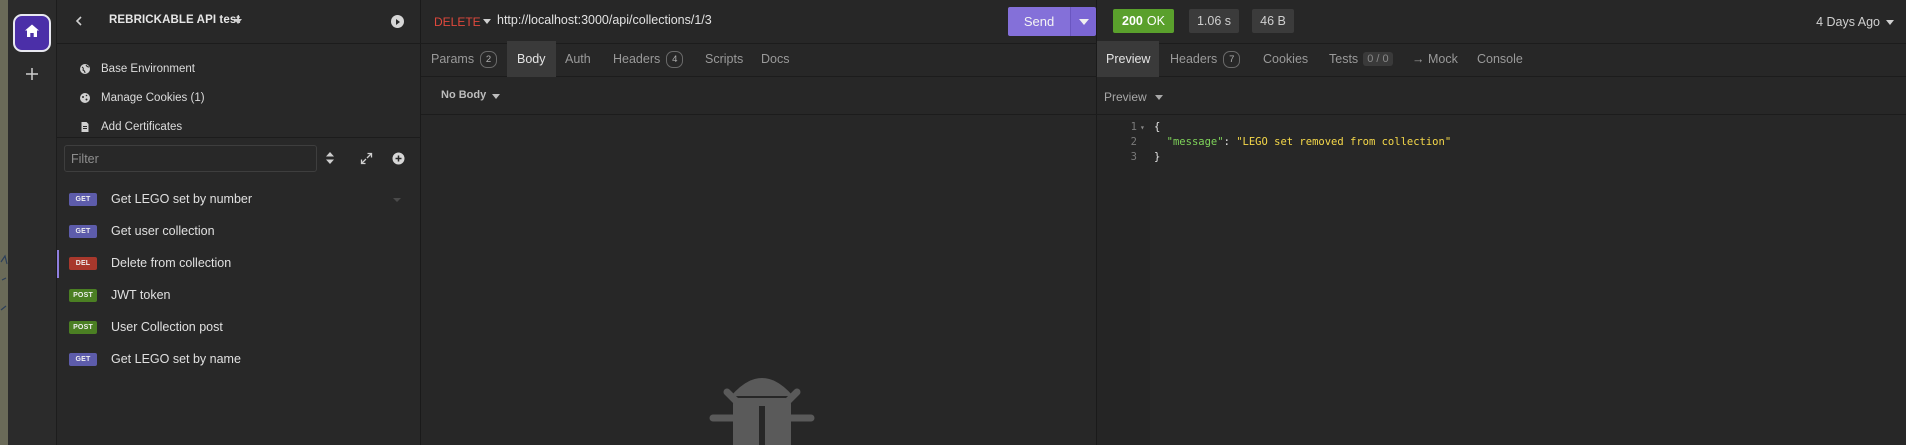  I want to click on send-options-button, so click(1083, 21).